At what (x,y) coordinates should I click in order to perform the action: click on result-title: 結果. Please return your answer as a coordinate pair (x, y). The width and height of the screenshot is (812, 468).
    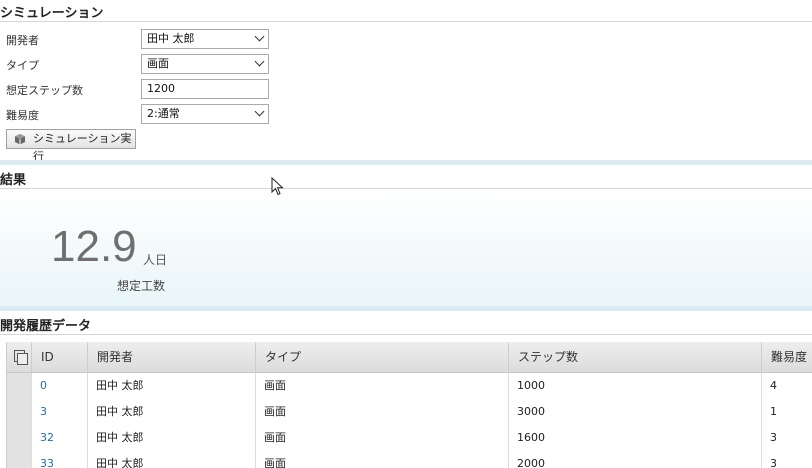
    Looking at the image, I should click on (13, 180).